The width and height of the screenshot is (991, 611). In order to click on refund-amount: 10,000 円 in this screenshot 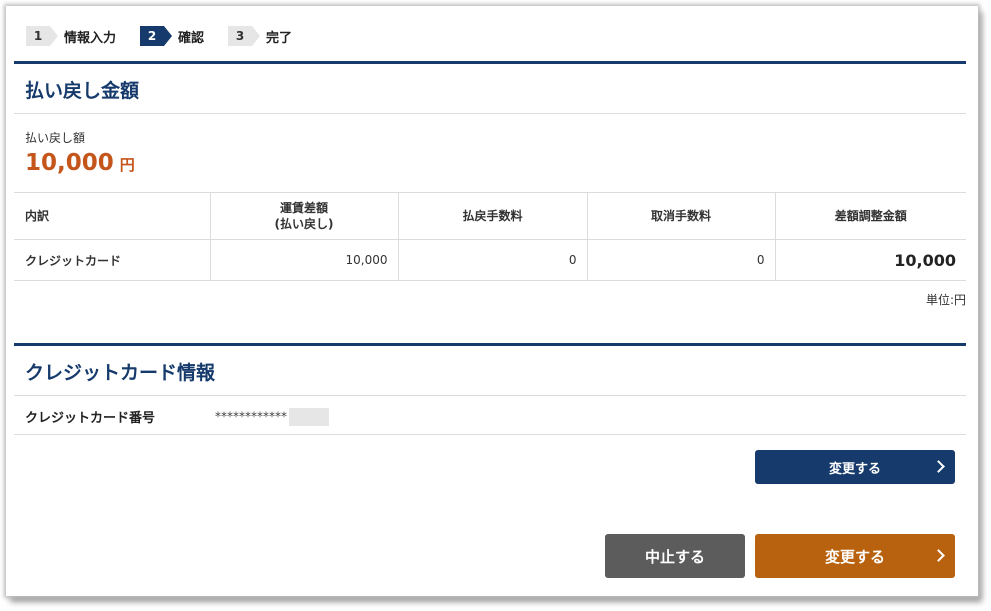, I will do `click(80, 163)`.